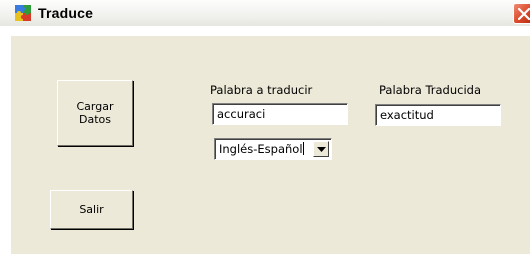 This screenshot has height=254, width=530. I want to click on language-pair-select: Inglés-Español, so click(273, 149).